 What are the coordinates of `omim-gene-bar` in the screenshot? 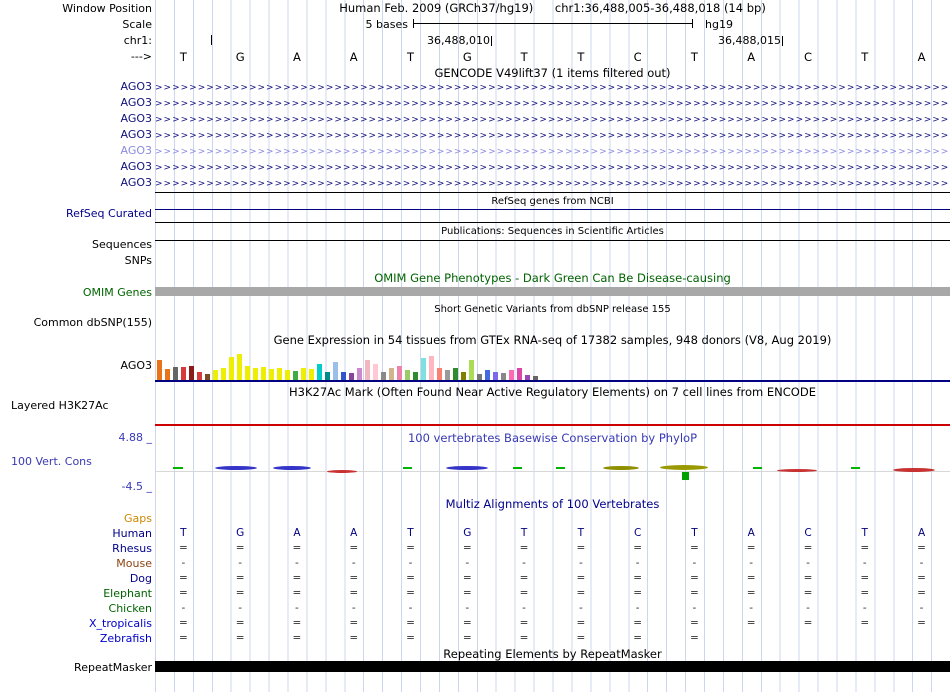 It's located at (552, 291).